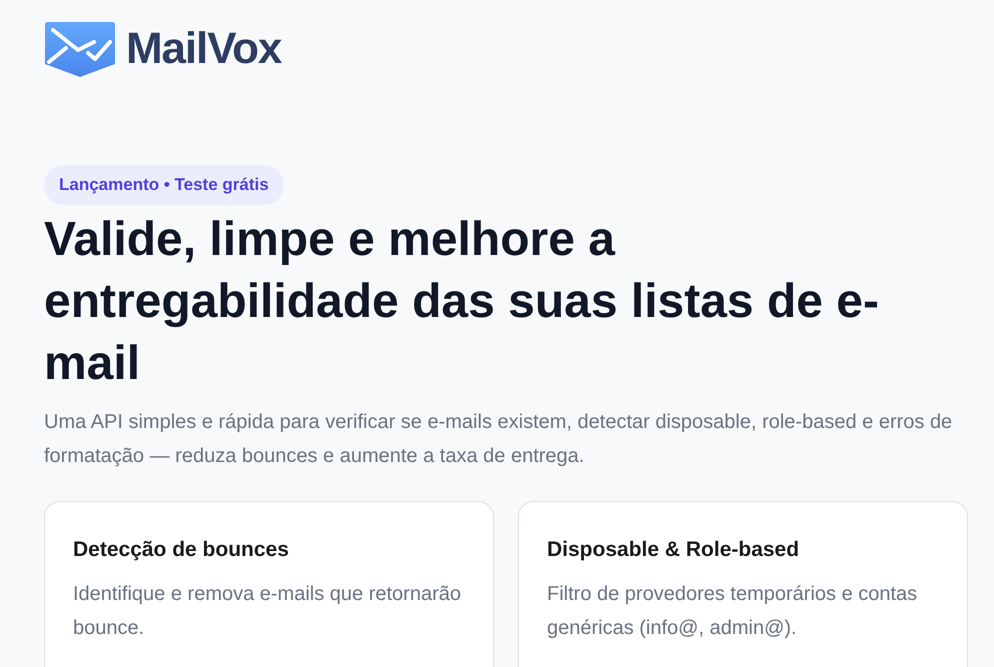 This screenshot has width=994, height=667. Describe the element at coordinates (164, 184) in the screenshot. I see `launch-badge: Lançamento • Teste grátis` at that location.